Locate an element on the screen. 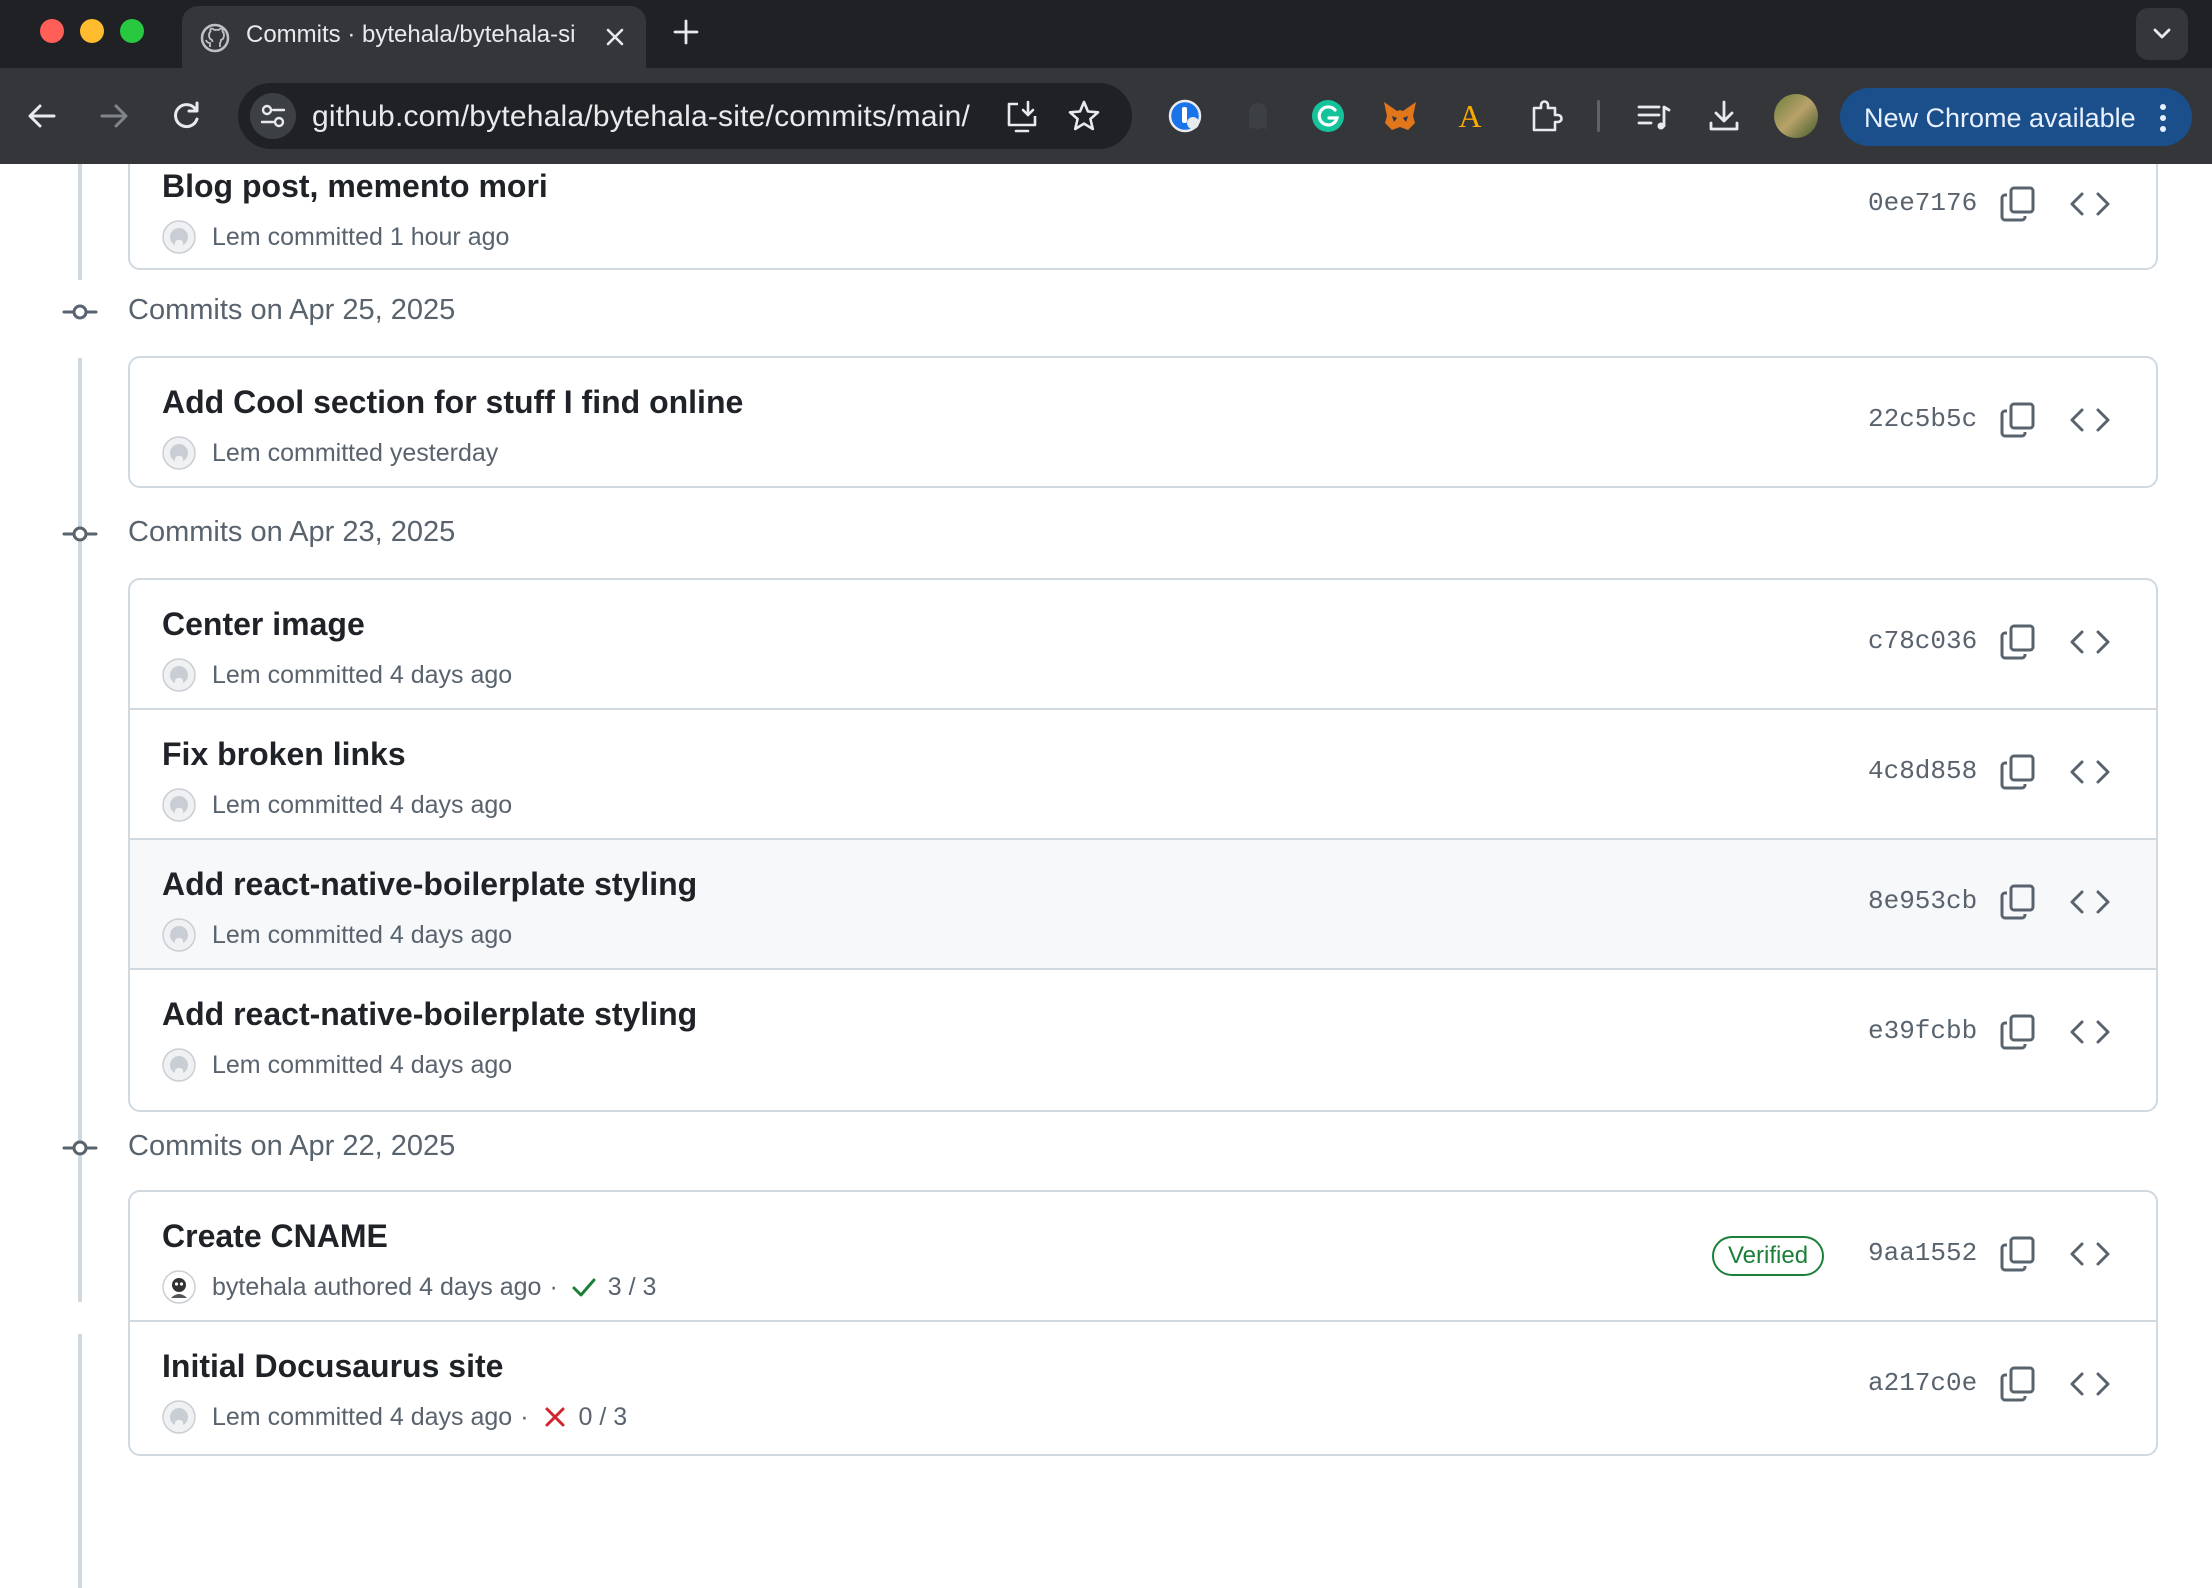 The width and height of the screenshot is (2212, 1588). close-window-button is located at coordinates (52, 31).